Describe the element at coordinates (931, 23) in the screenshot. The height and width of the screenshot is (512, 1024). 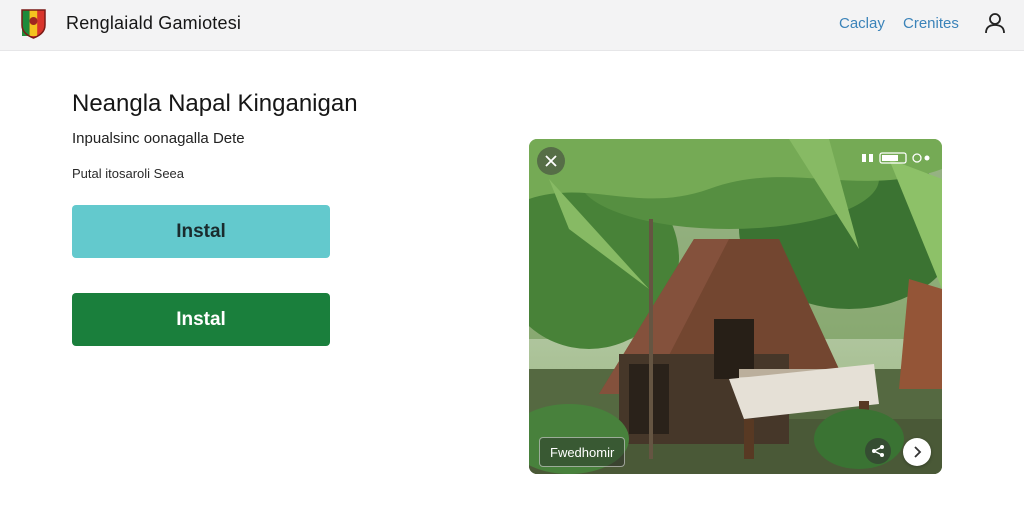
I see `nav-link-crenites: Crenites` at that location.